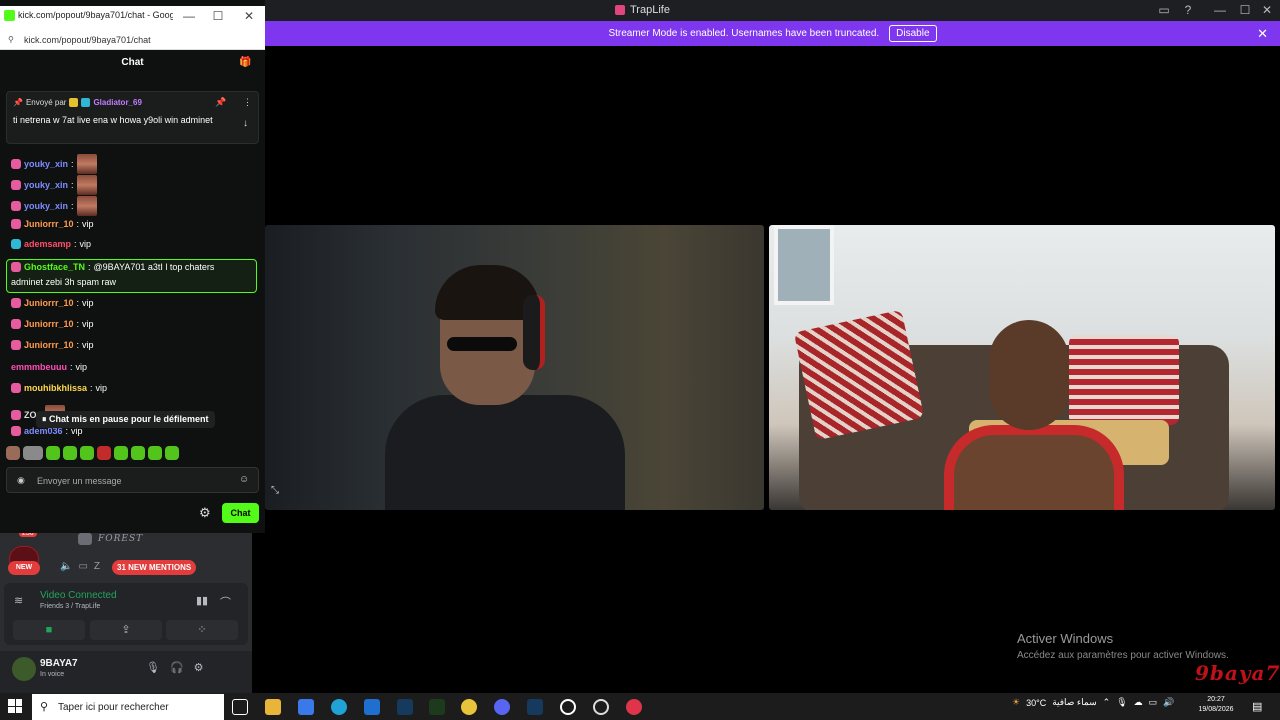 The image size is (1280, 720). Describe the element at coordinates (202, 630) in the screenshot. I see `activities-button: ⁘` at that location.